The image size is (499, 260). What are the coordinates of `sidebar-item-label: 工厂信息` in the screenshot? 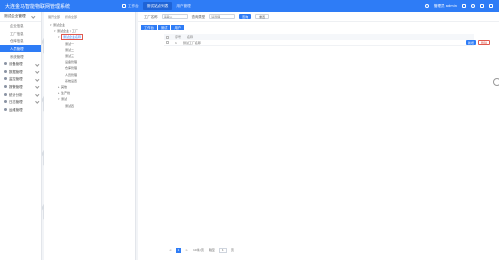 It's located at (17, 33).